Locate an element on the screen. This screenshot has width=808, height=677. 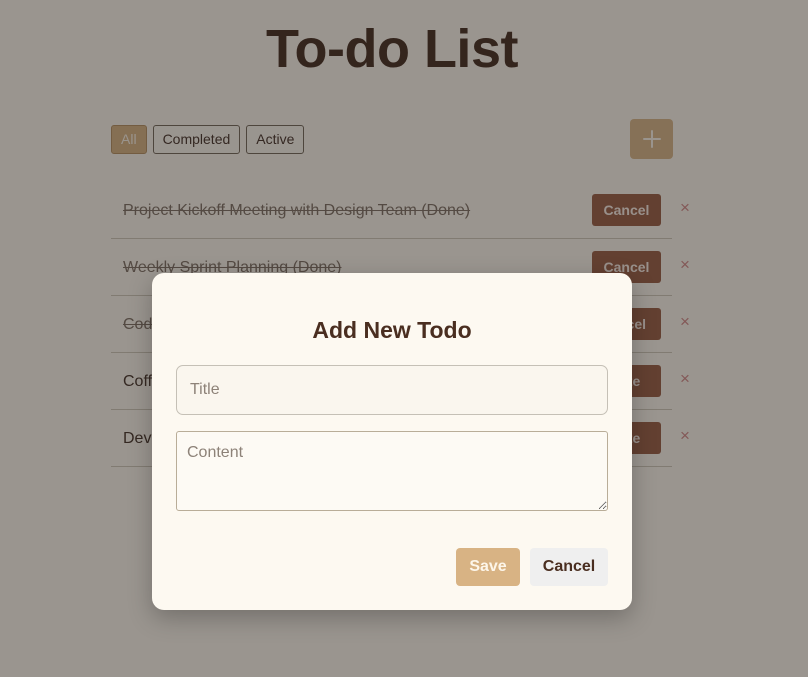
title-input is located at coordinates (392, 390).